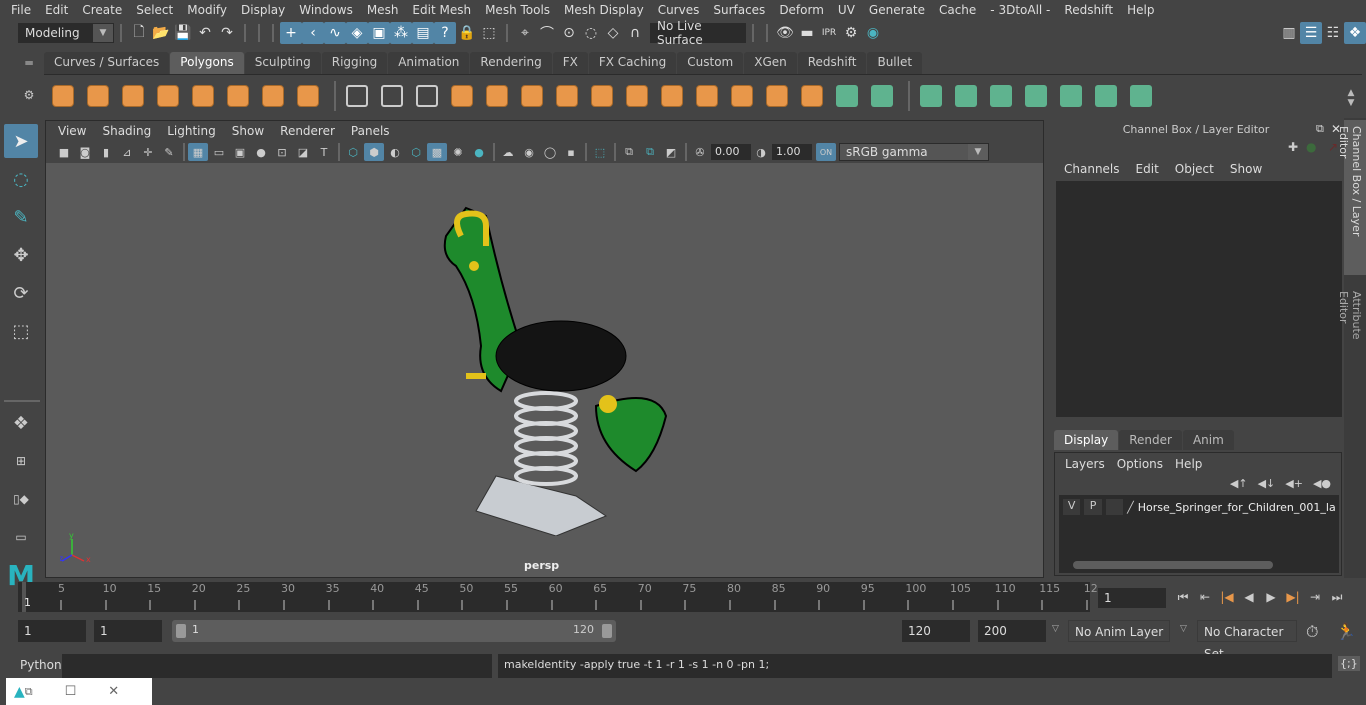  Describe the element at coordinates (882, 96) in the screenshot. I see `split-icon` at that location.